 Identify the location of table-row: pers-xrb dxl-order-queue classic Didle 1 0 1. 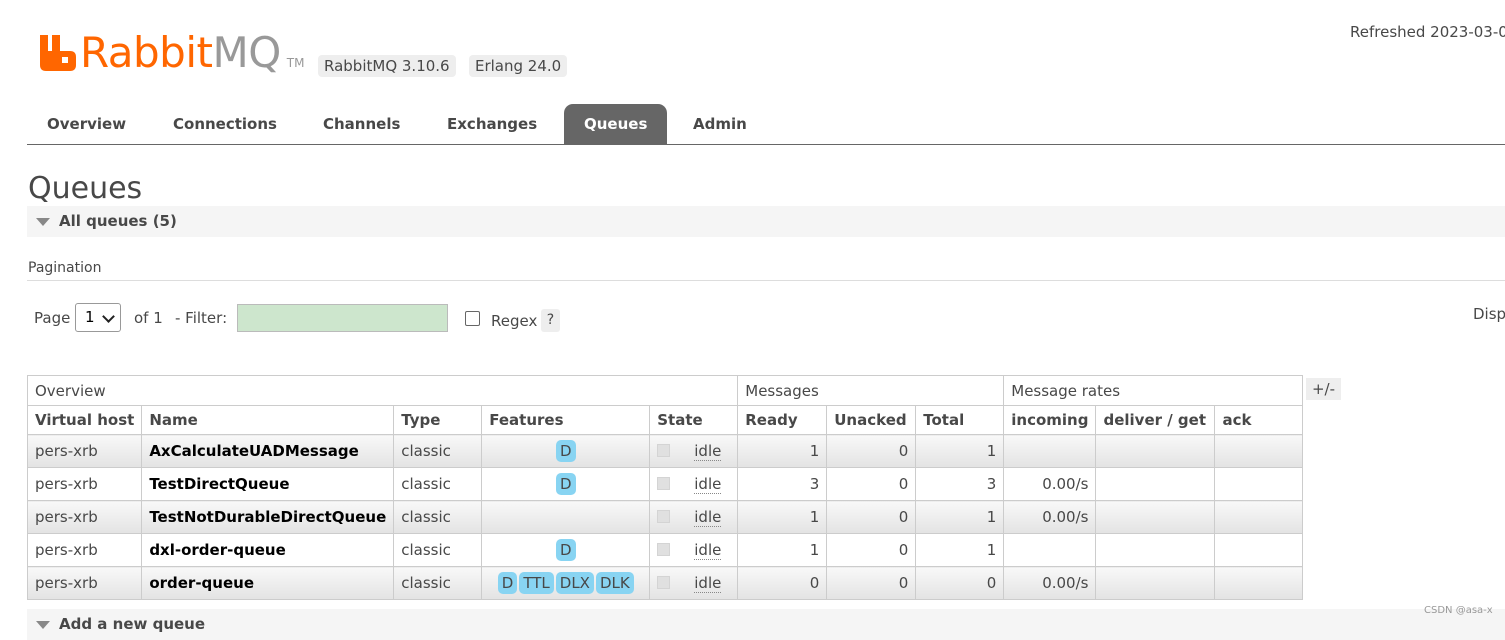
(665, 550).